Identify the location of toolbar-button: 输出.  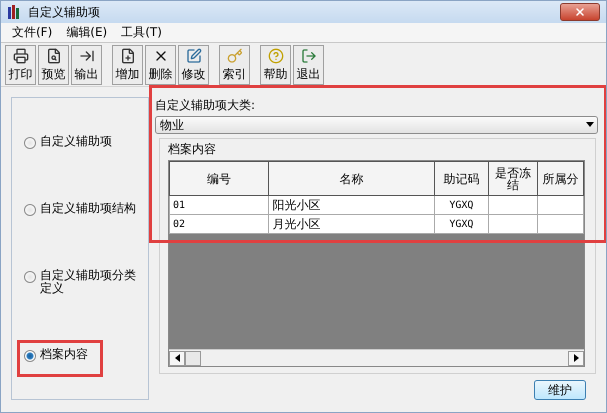
(86, 64).